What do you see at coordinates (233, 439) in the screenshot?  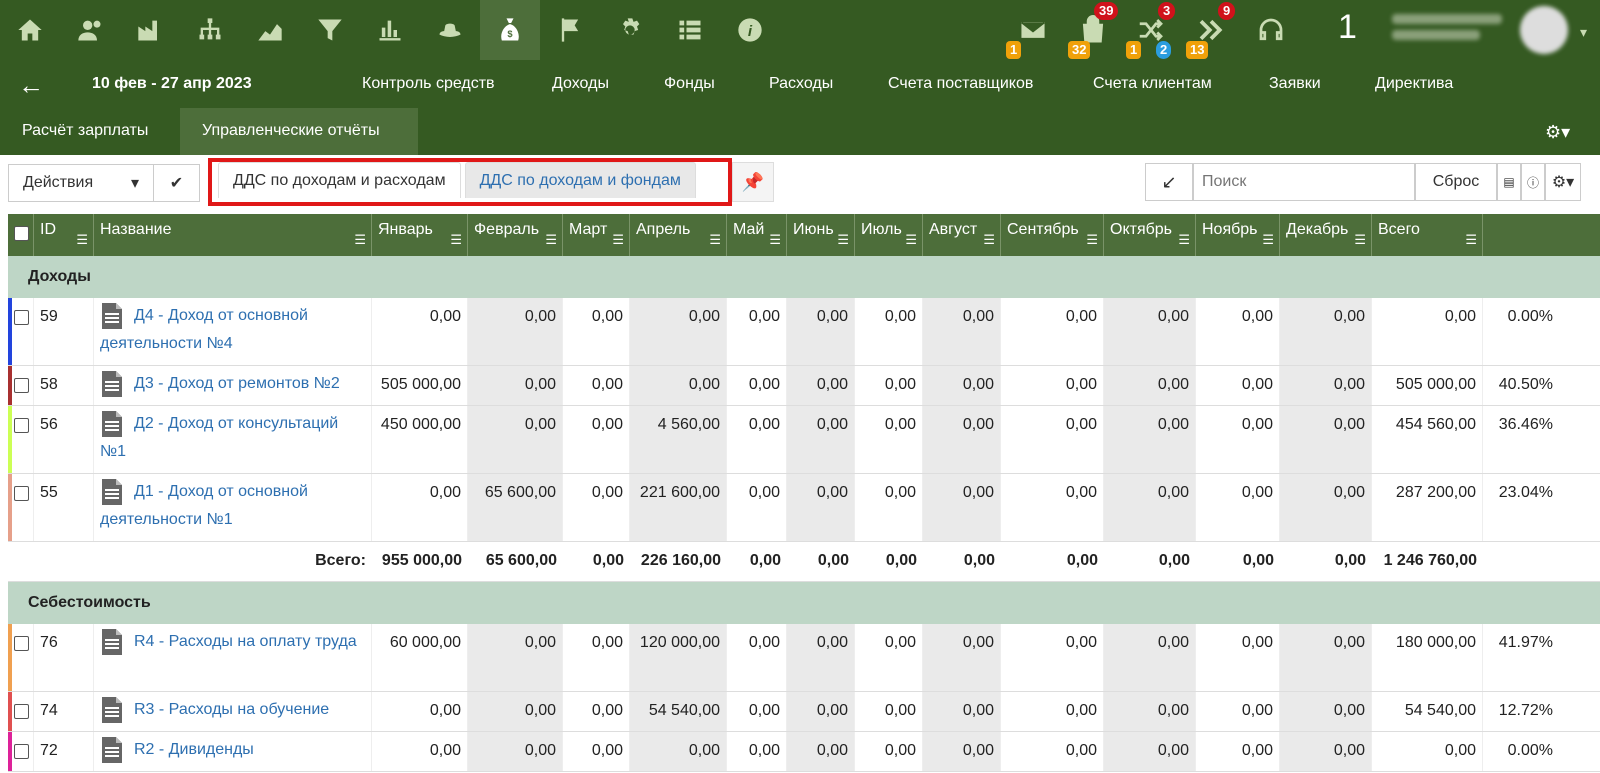 I see `row-name-link: Д2 - Доход от консультаций №1` at bounding box center [233, 439].